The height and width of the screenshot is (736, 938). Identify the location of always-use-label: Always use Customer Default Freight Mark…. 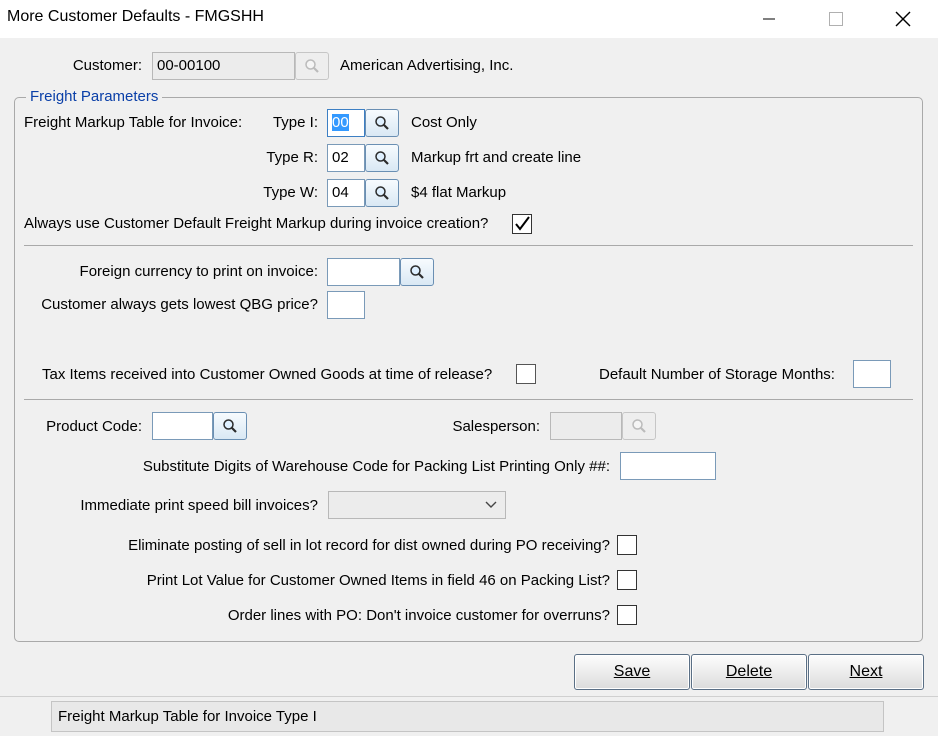
(256, 223).